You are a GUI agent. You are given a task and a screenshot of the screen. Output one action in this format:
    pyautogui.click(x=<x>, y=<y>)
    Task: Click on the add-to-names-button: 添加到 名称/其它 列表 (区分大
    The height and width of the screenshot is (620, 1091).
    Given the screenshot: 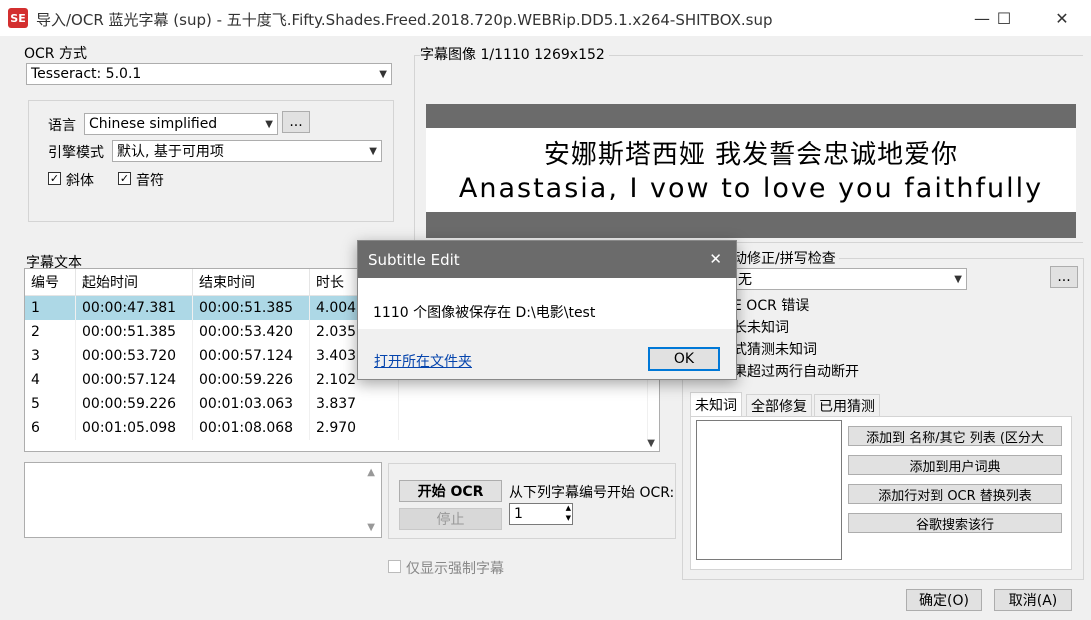 What is the action you would take?
    pyautogui.click(x=955, y=436)
    